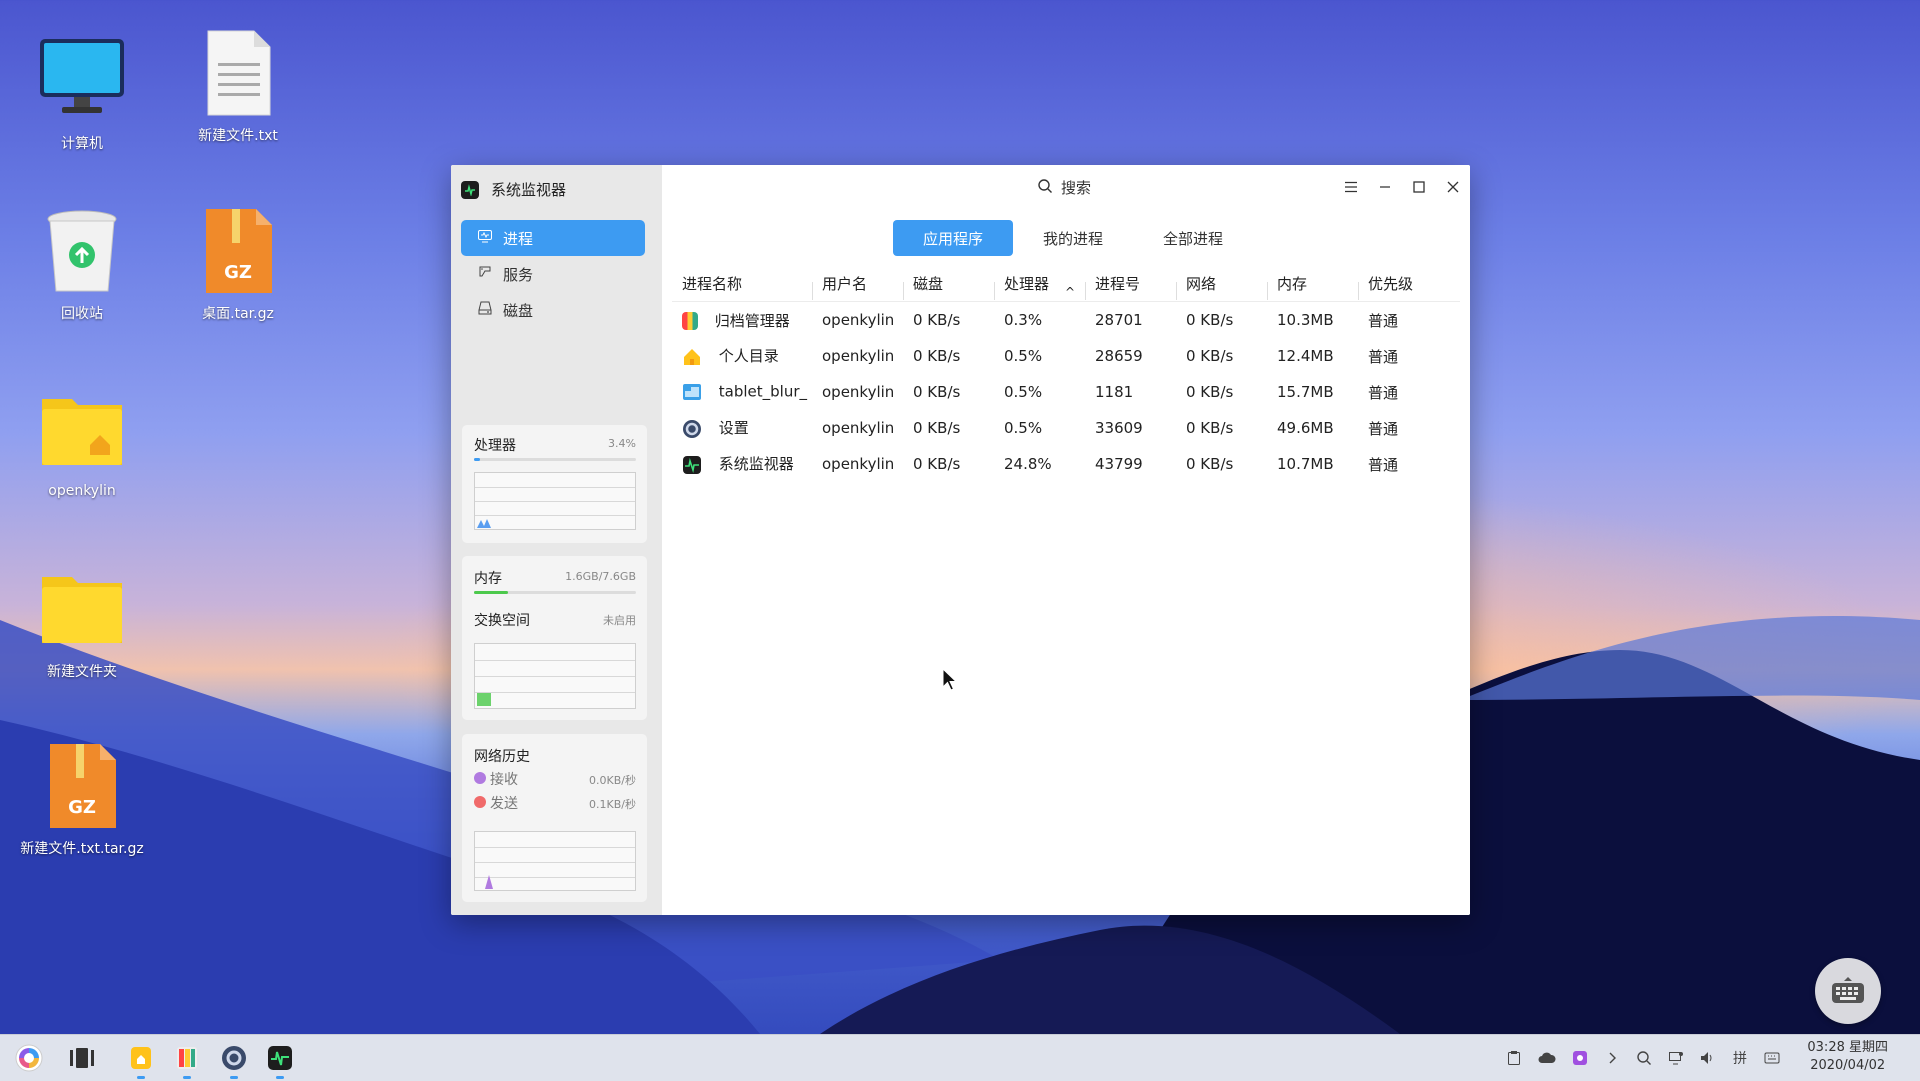 Image resolution: width=1920 pixels, height=1081 pixels. I want to click on minimize-button, so click(1385, 187).